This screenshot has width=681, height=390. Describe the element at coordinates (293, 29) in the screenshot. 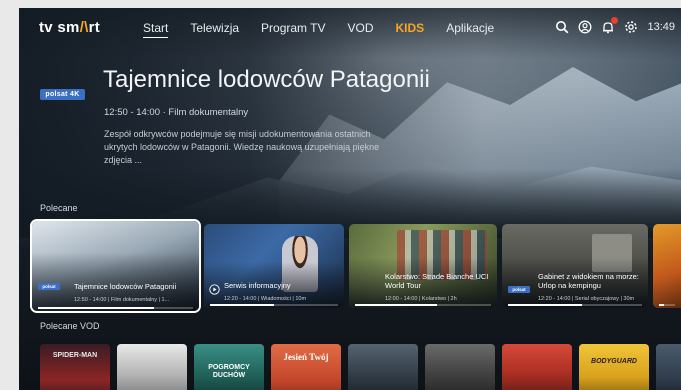

I see `nav-item-program-tv: Program TV` at that location.